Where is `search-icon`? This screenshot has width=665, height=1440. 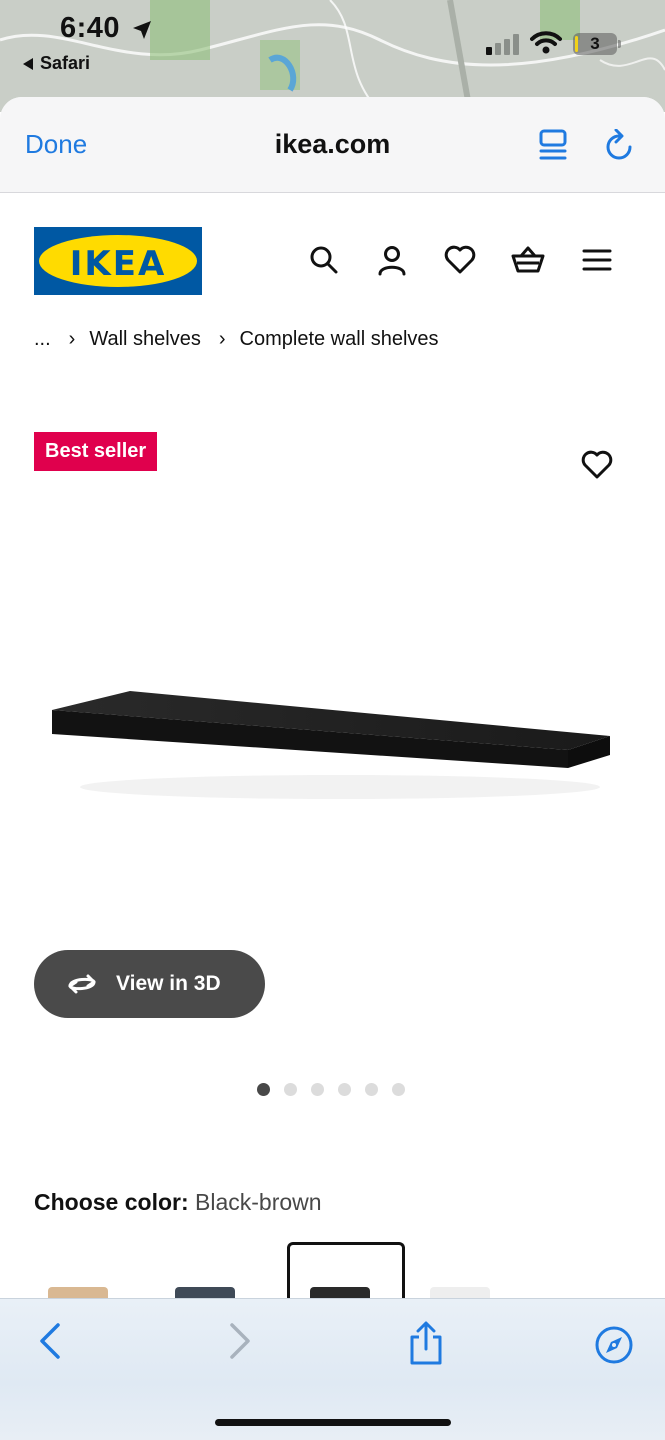
search-icon is located at coordinates (324, 260).